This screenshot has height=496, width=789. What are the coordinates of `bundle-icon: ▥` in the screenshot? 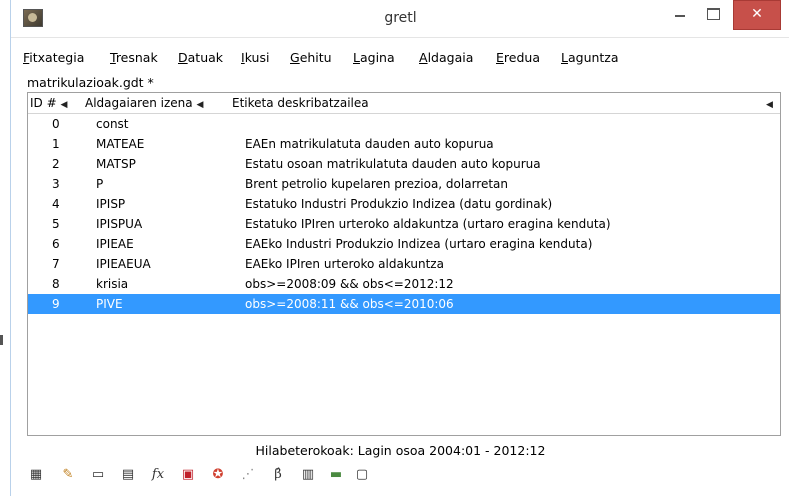 It's located at (308, 475).